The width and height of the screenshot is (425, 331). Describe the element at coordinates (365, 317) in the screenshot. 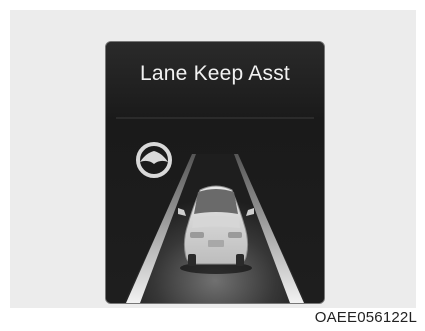

I see `figure-code: OAEE056122L` at that location.